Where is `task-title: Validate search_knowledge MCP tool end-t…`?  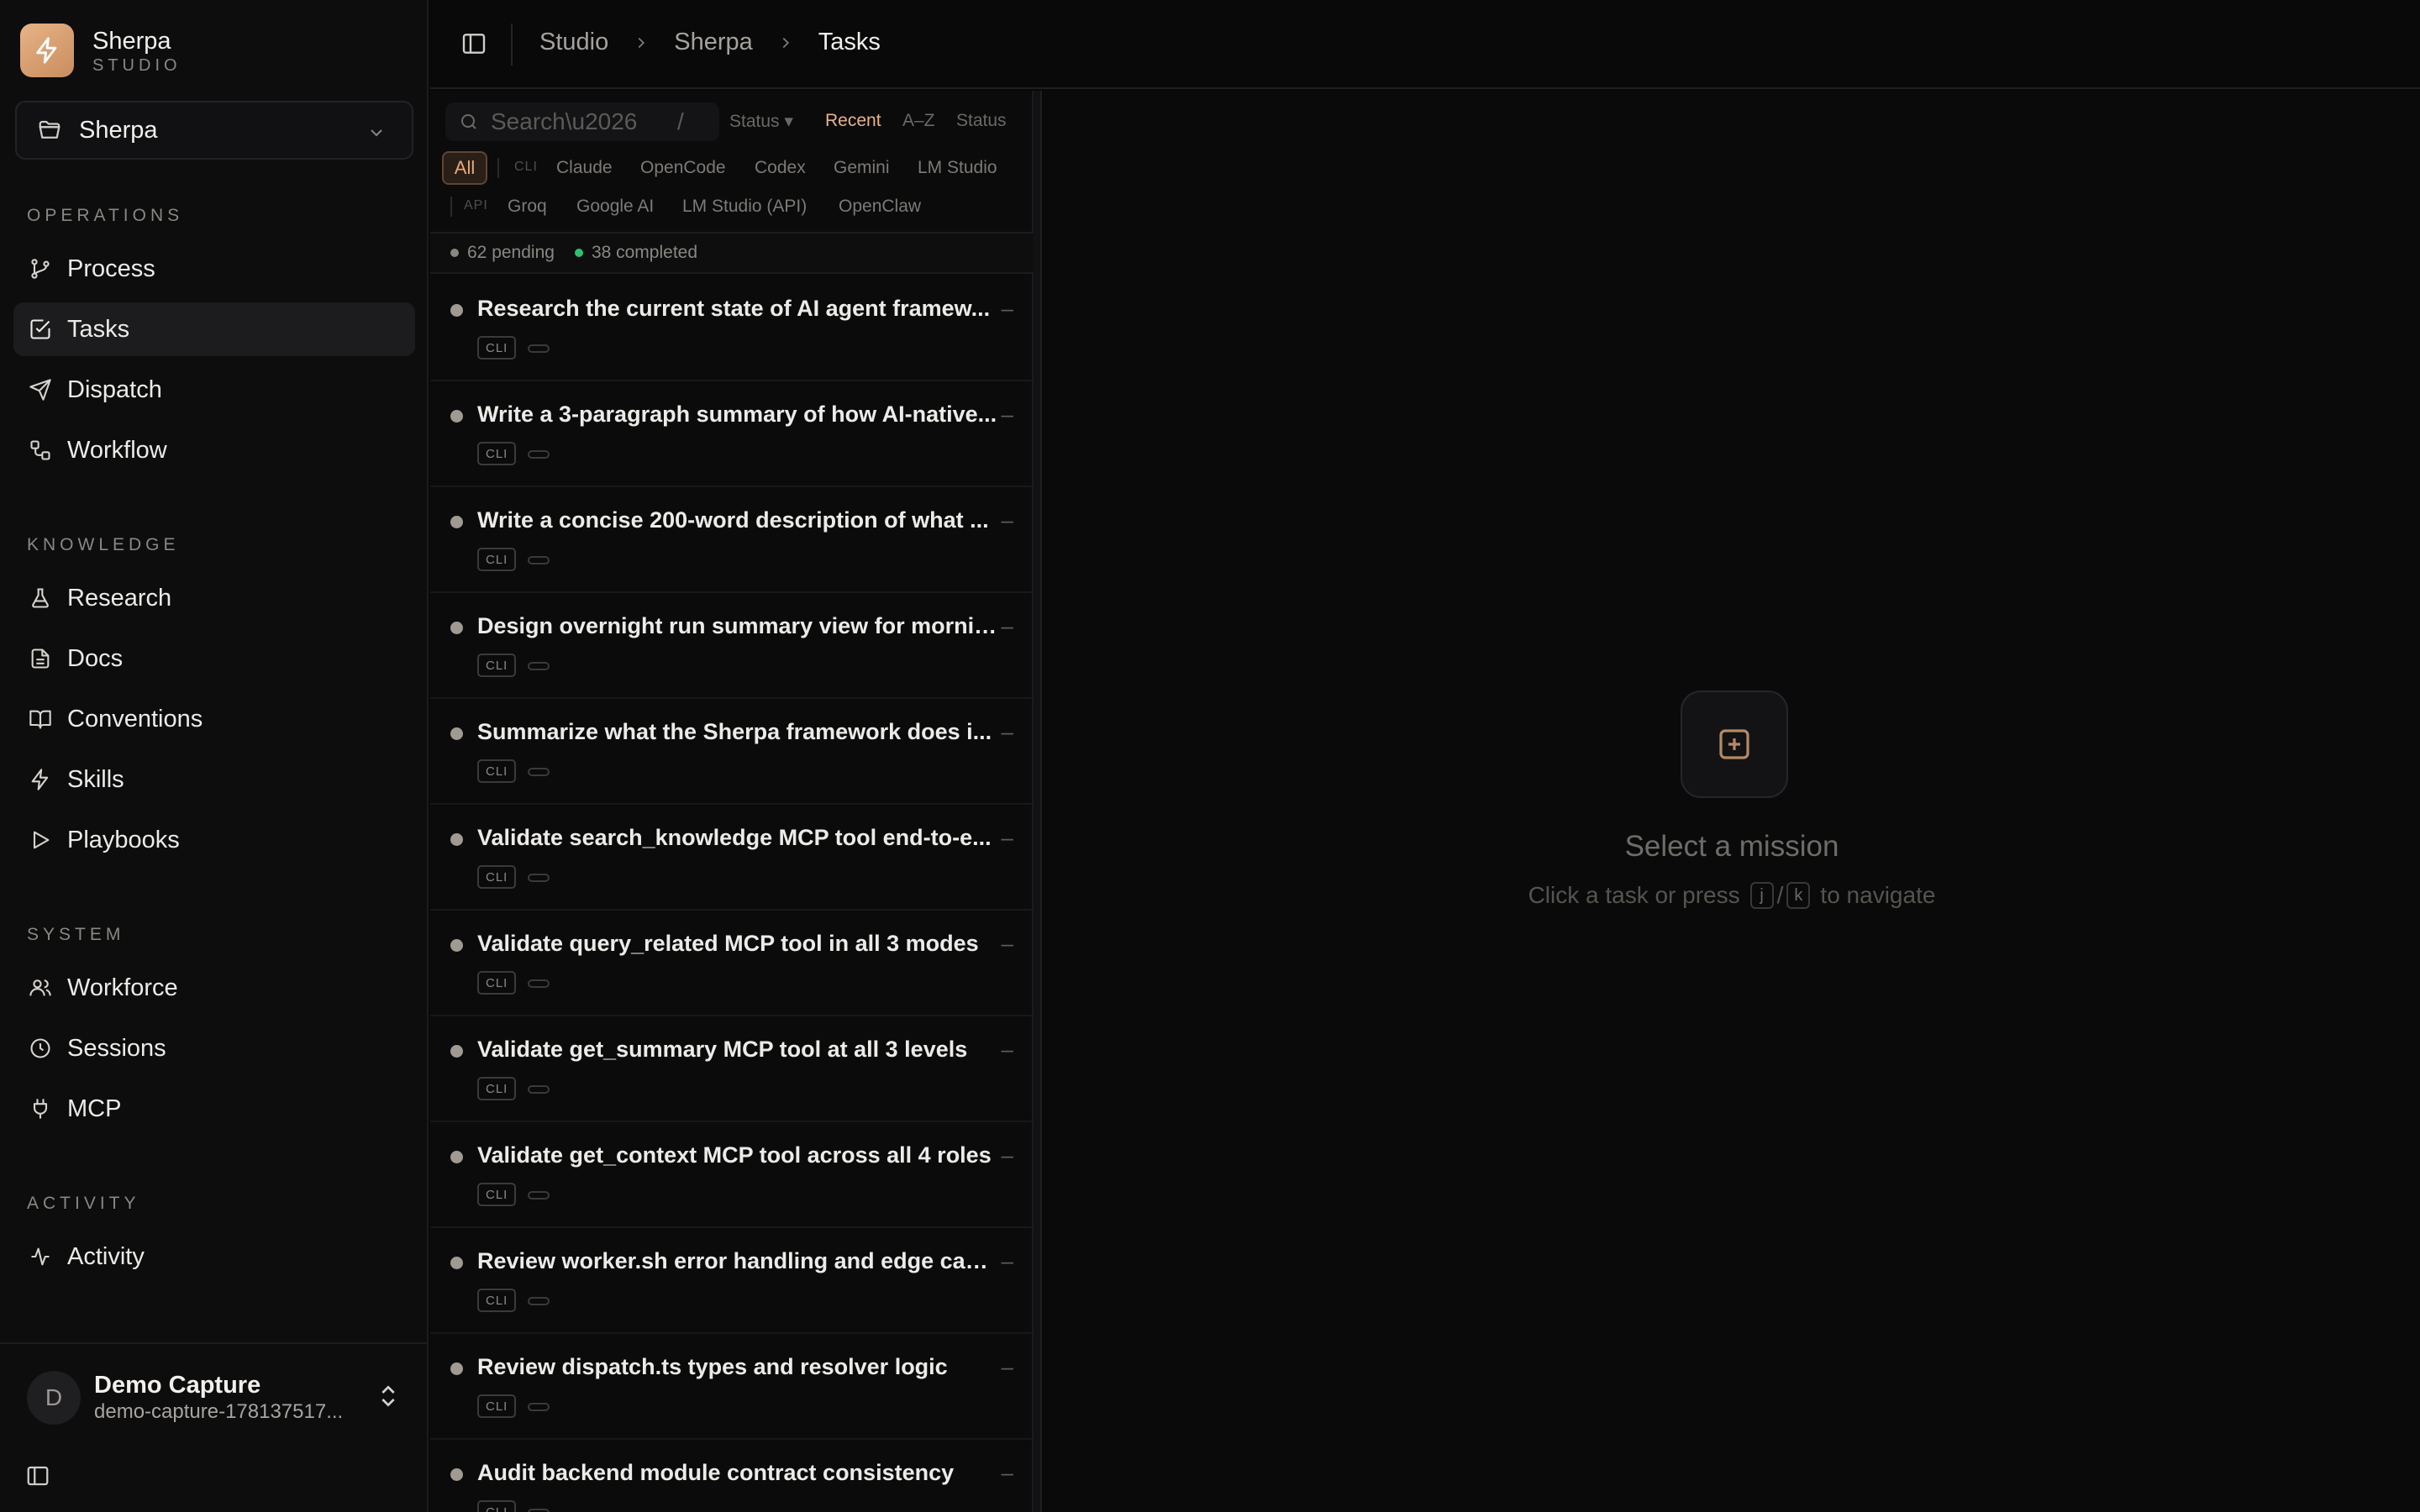 task-title: Validate search_knowledge MCP tool end-t… is located at coordinates (734, 837).